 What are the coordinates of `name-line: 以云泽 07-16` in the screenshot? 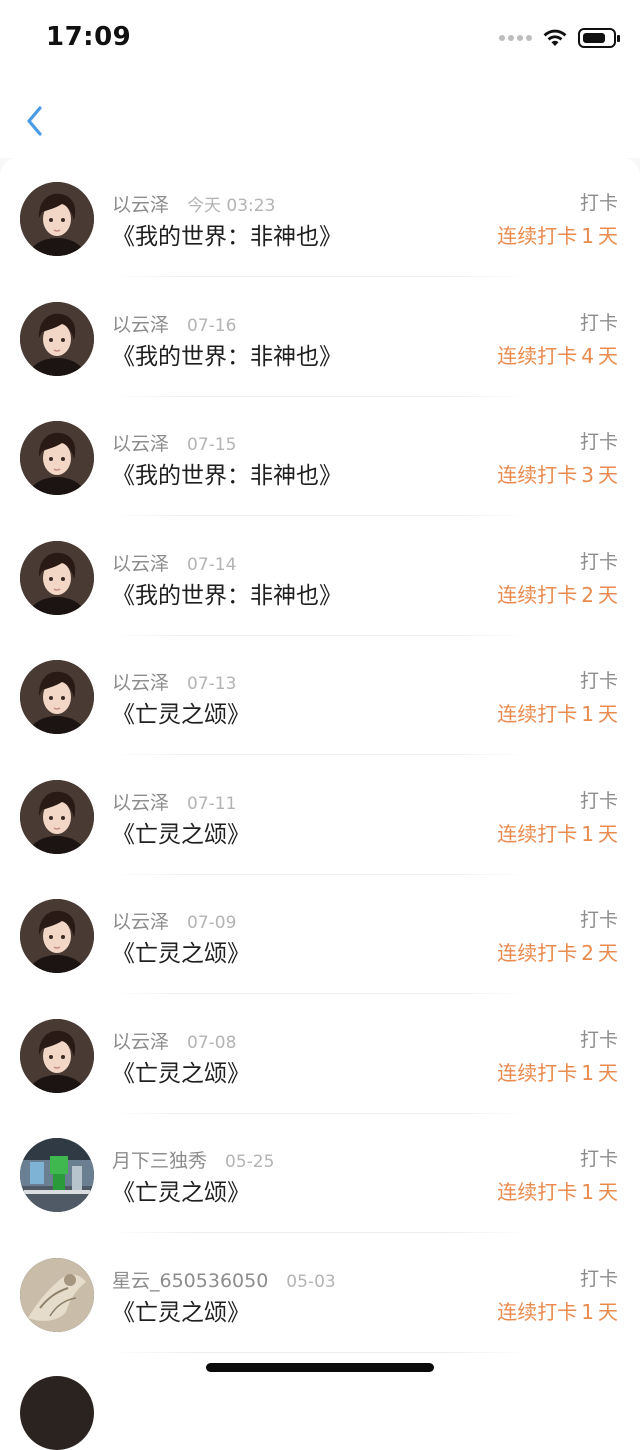 It's located at (174, 323).